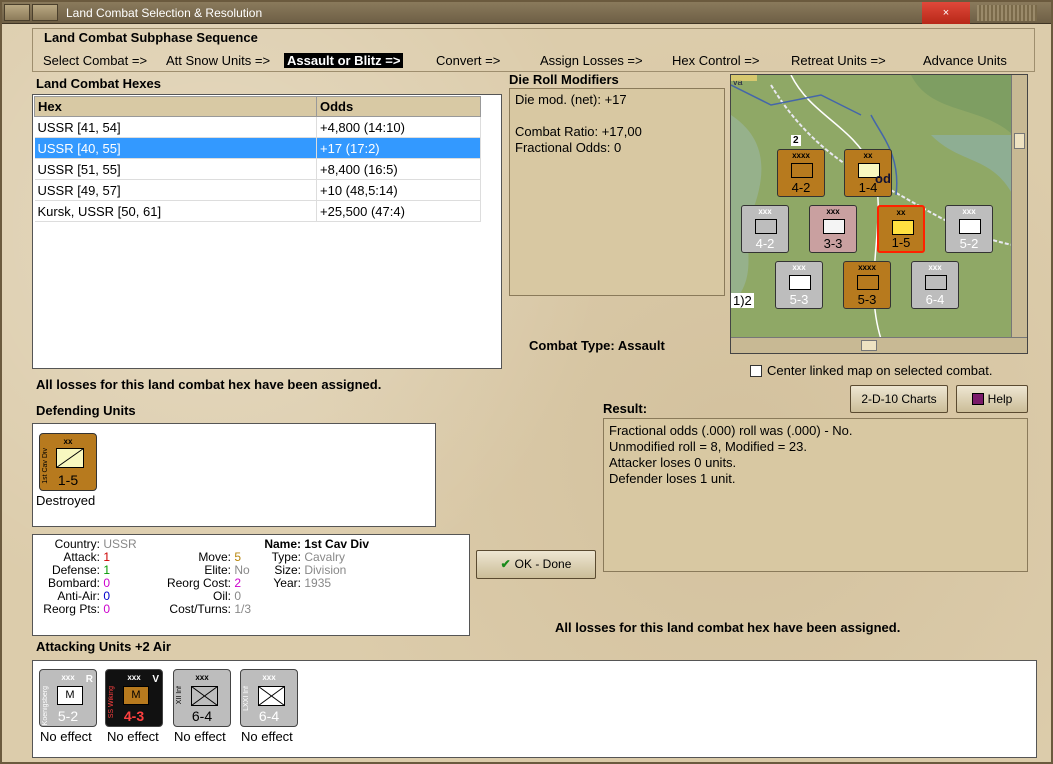 The image size is (1053, 764). I want to click on map-hscroll-thumb, so click(869, 345).